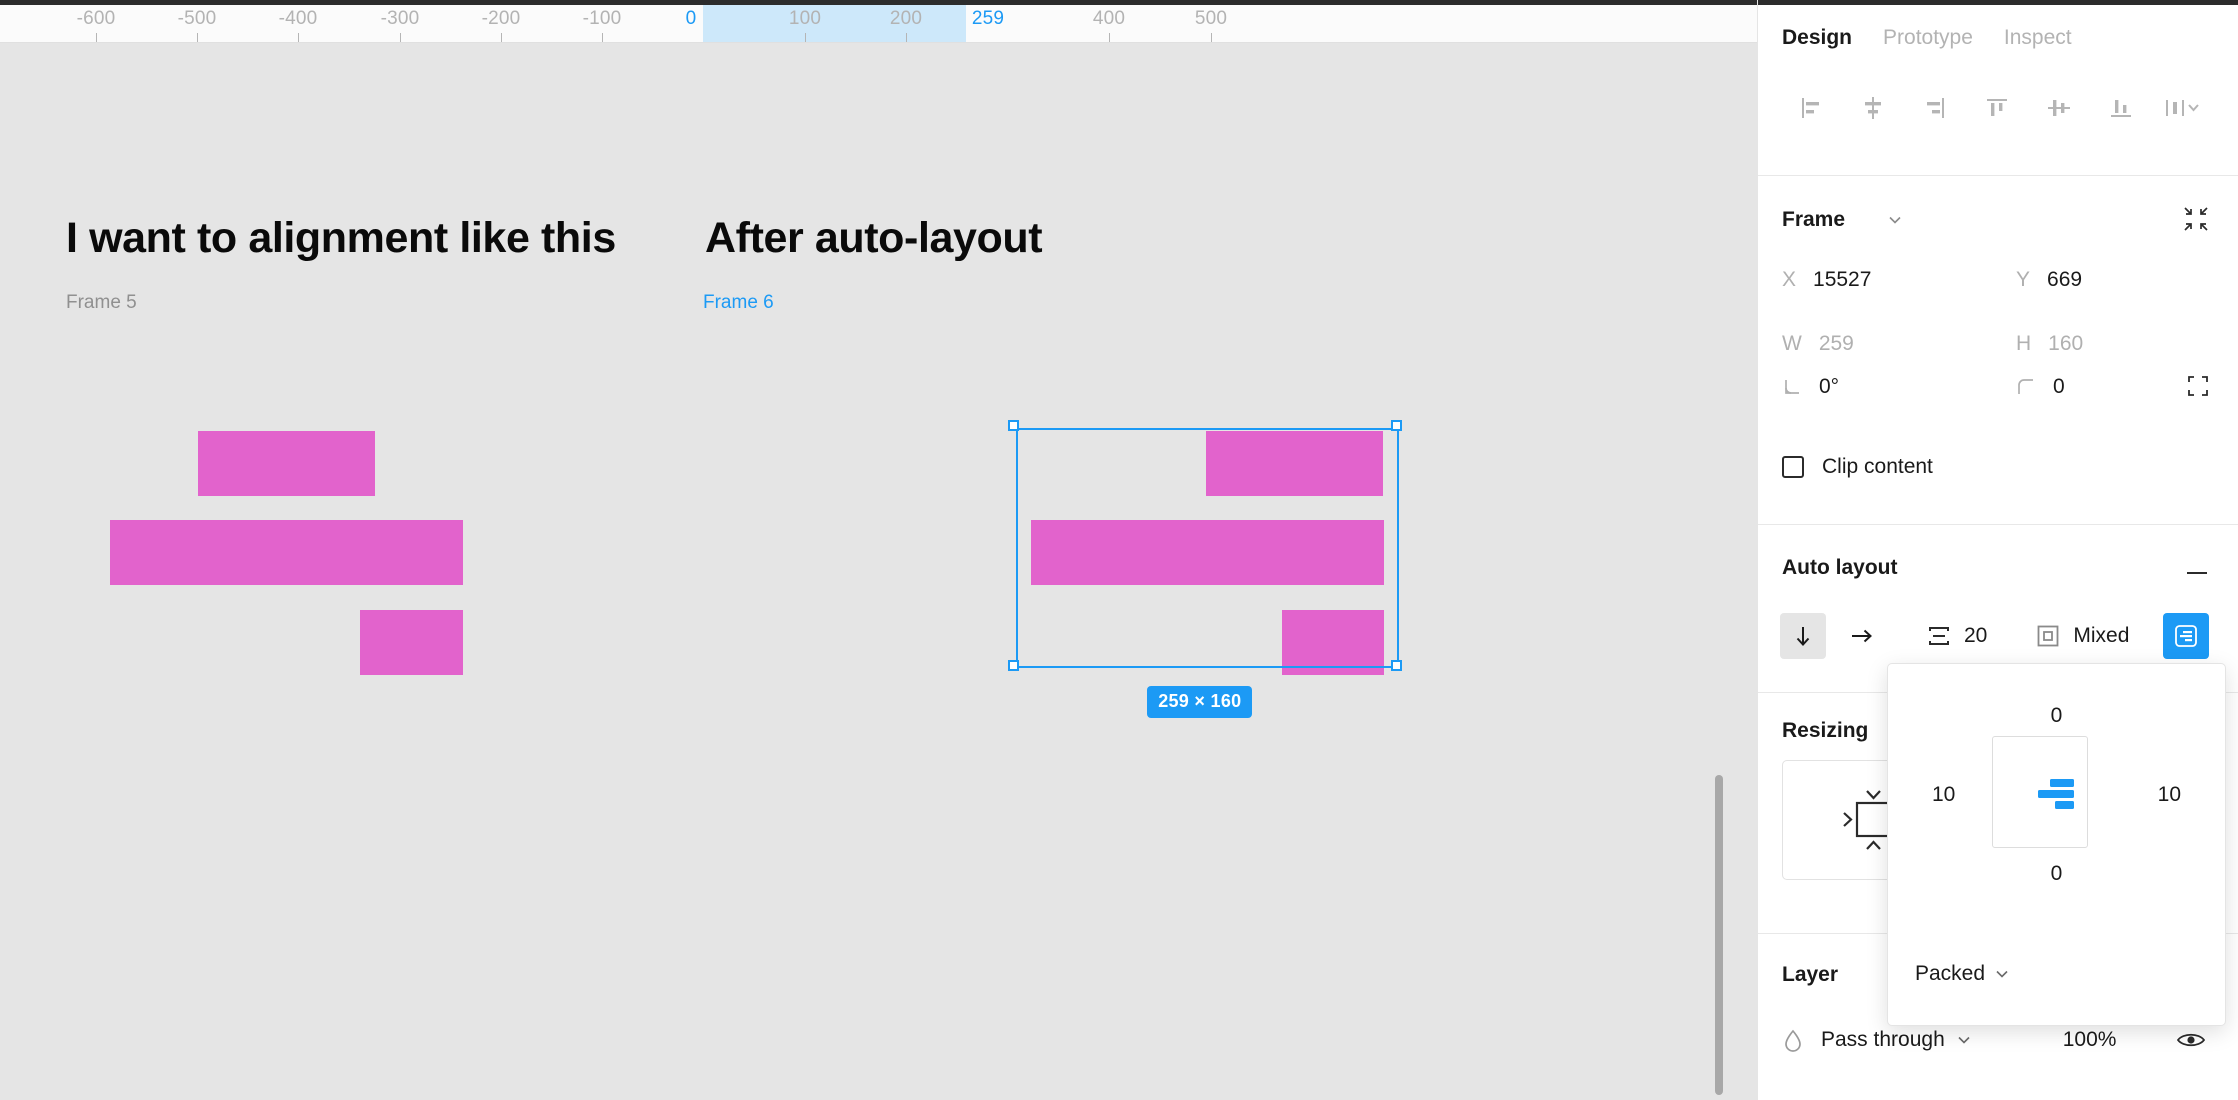  I want to click on distribute-more-icon, so click(2183, 108).